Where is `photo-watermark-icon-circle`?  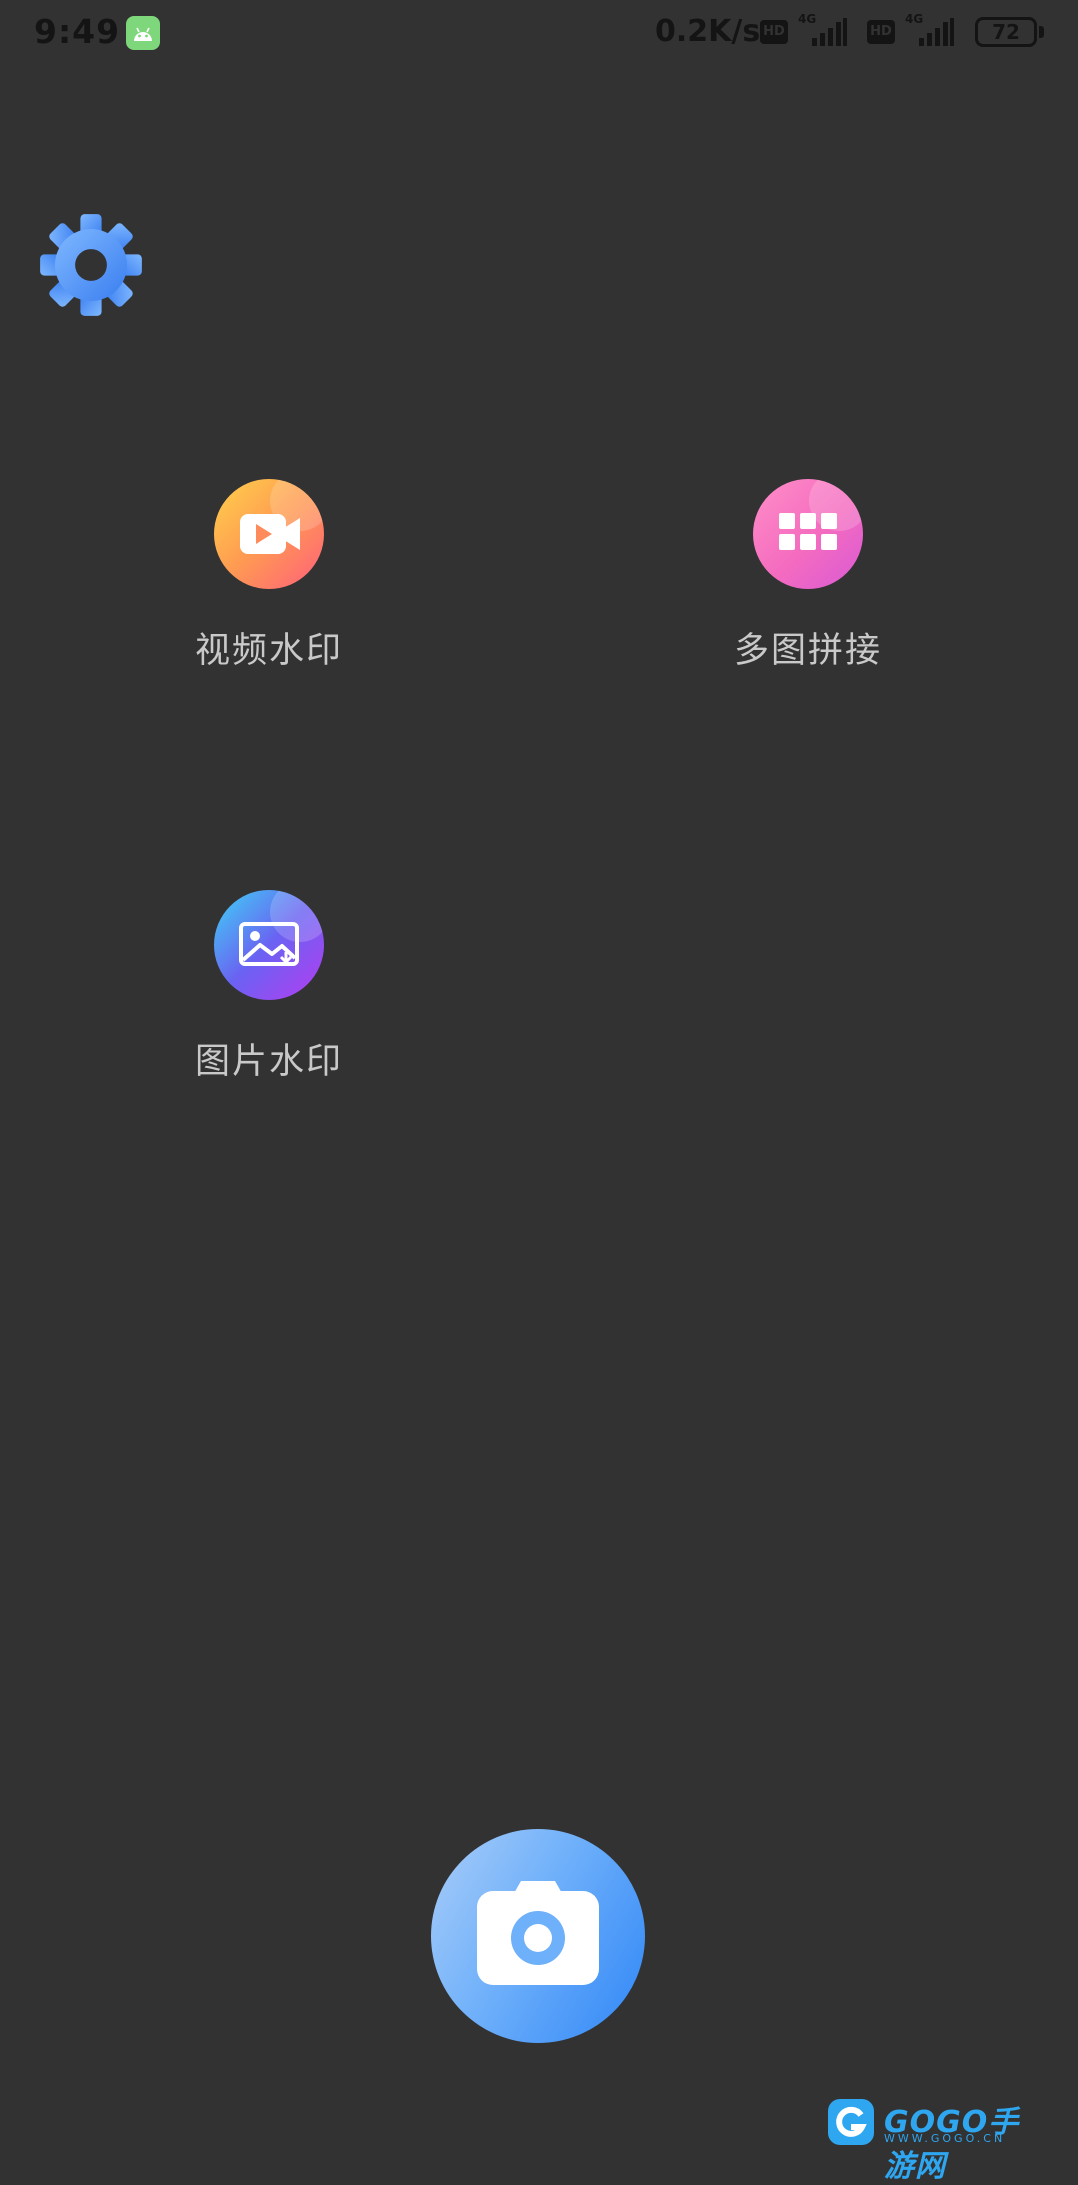 photo-watermark-icon-circle is located at coordinates (269, 945).